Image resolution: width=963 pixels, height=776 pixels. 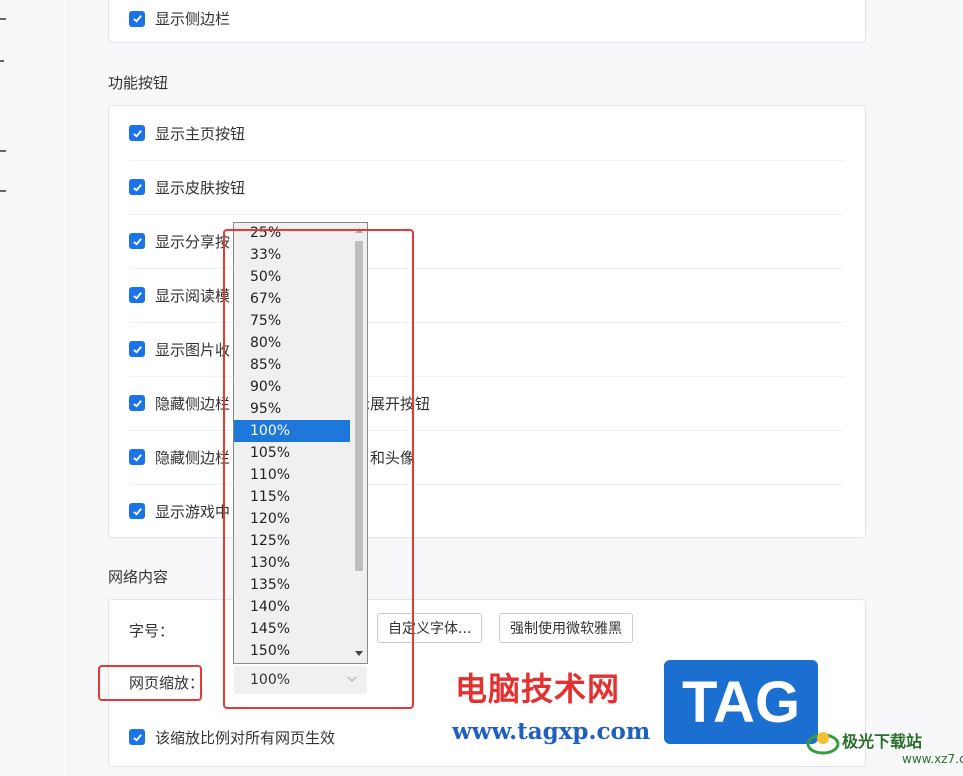 What do you see at coordinates (200, 133) in the screenshot?
I see `fn-label-0: 显示主页按钮` at bounding box center [200, 133].